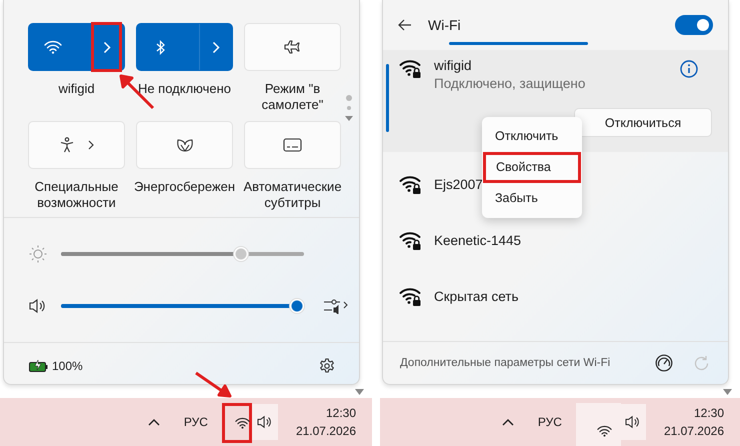  What do you see at coordinates (643, 122) in the screenshot?
I see `disconnect-button: Отключиться` at bounding box center [643, 122].